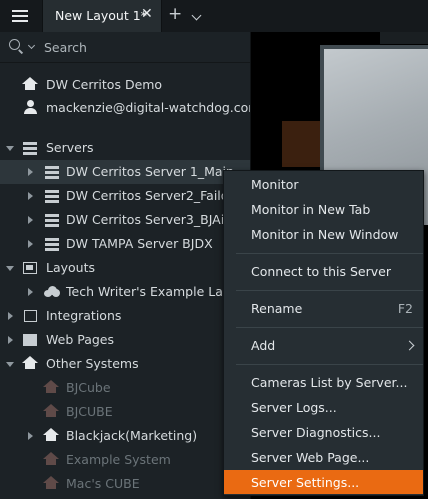 This screenshot has width=428, height=499. I want to click on menu-item-connect: Connect to this Server, so click(323, 271).